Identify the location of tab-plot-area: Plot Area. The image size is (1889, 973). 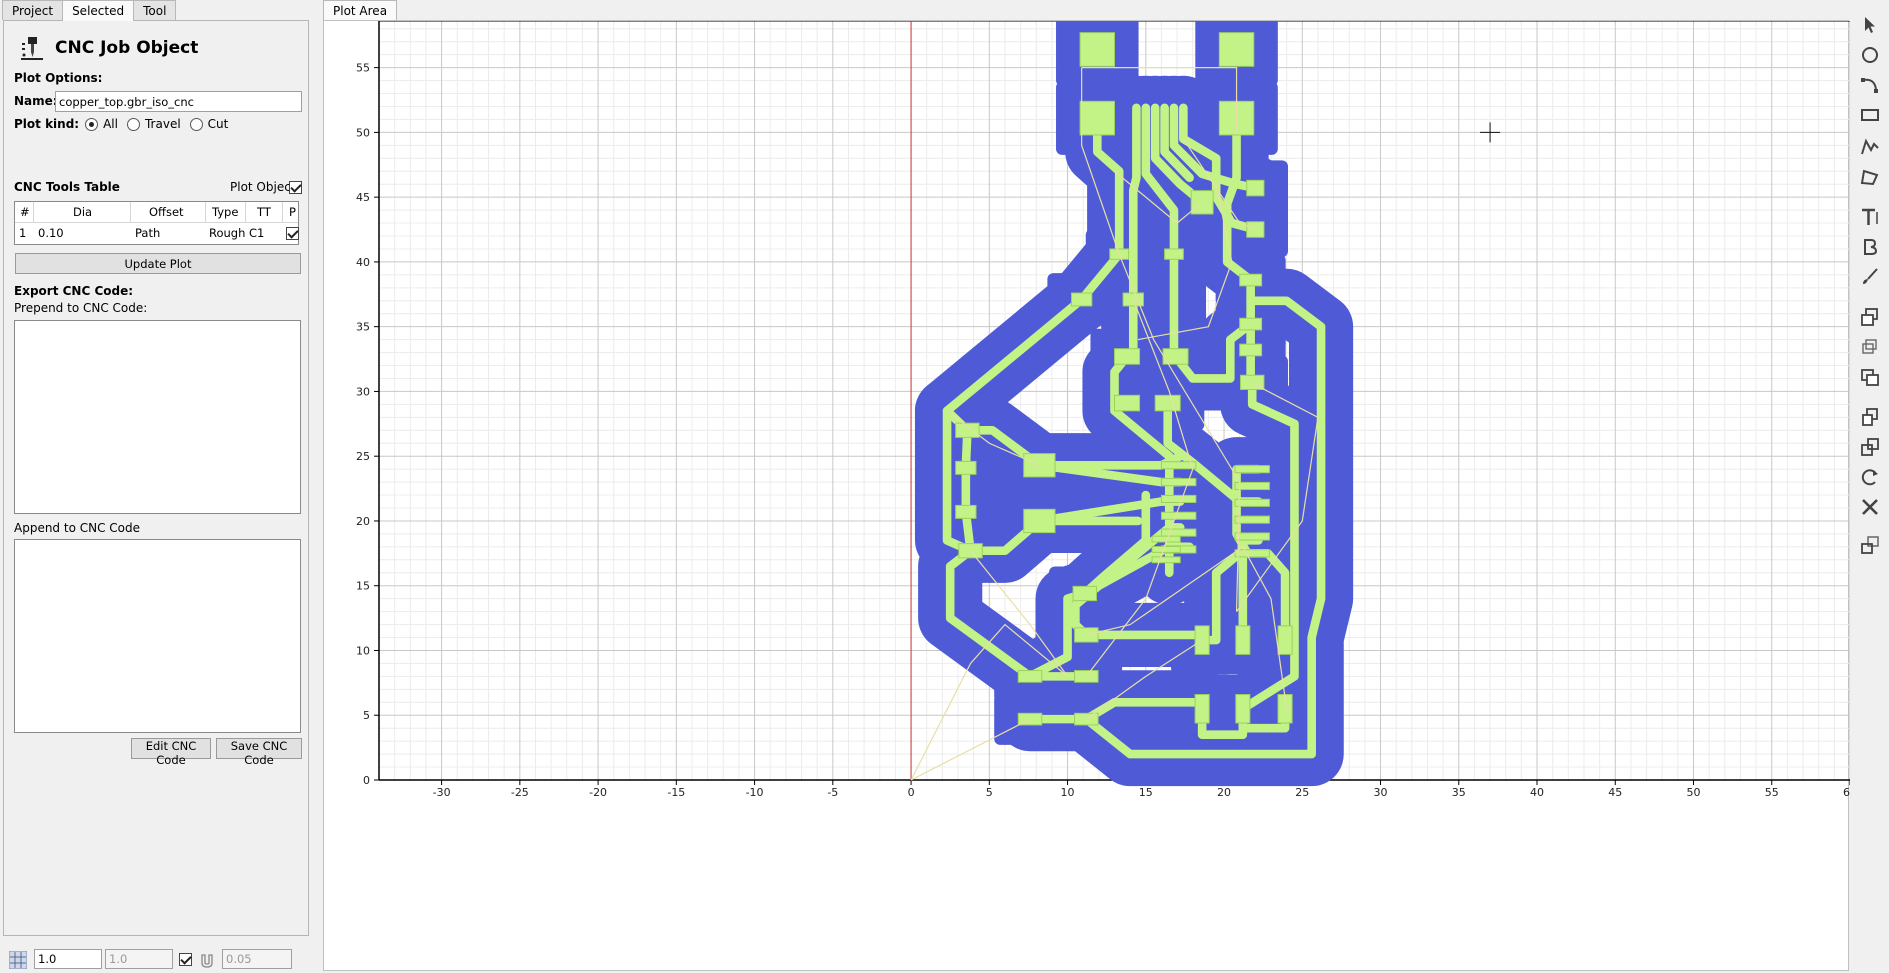
(360, 10).